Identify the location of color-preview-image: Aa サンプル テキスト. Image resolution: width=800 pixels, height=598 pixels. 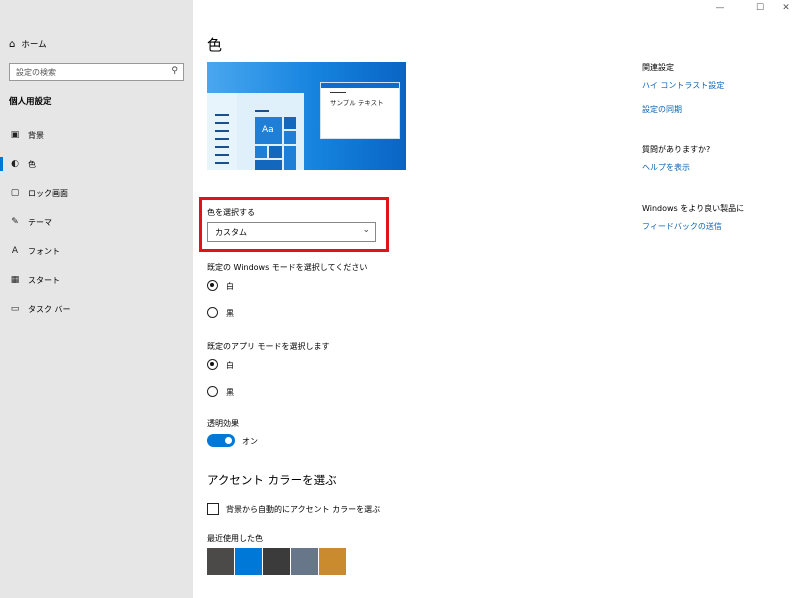
(306, 116).